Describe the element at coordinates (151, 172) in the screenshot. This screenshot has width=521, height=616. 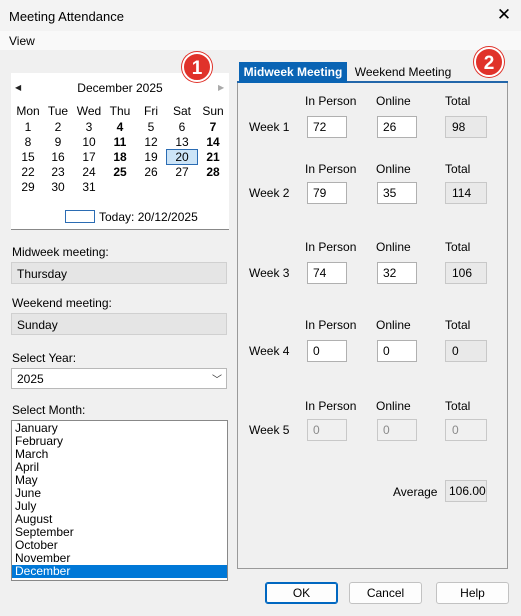
I see `calendar-day: 26` at that location.